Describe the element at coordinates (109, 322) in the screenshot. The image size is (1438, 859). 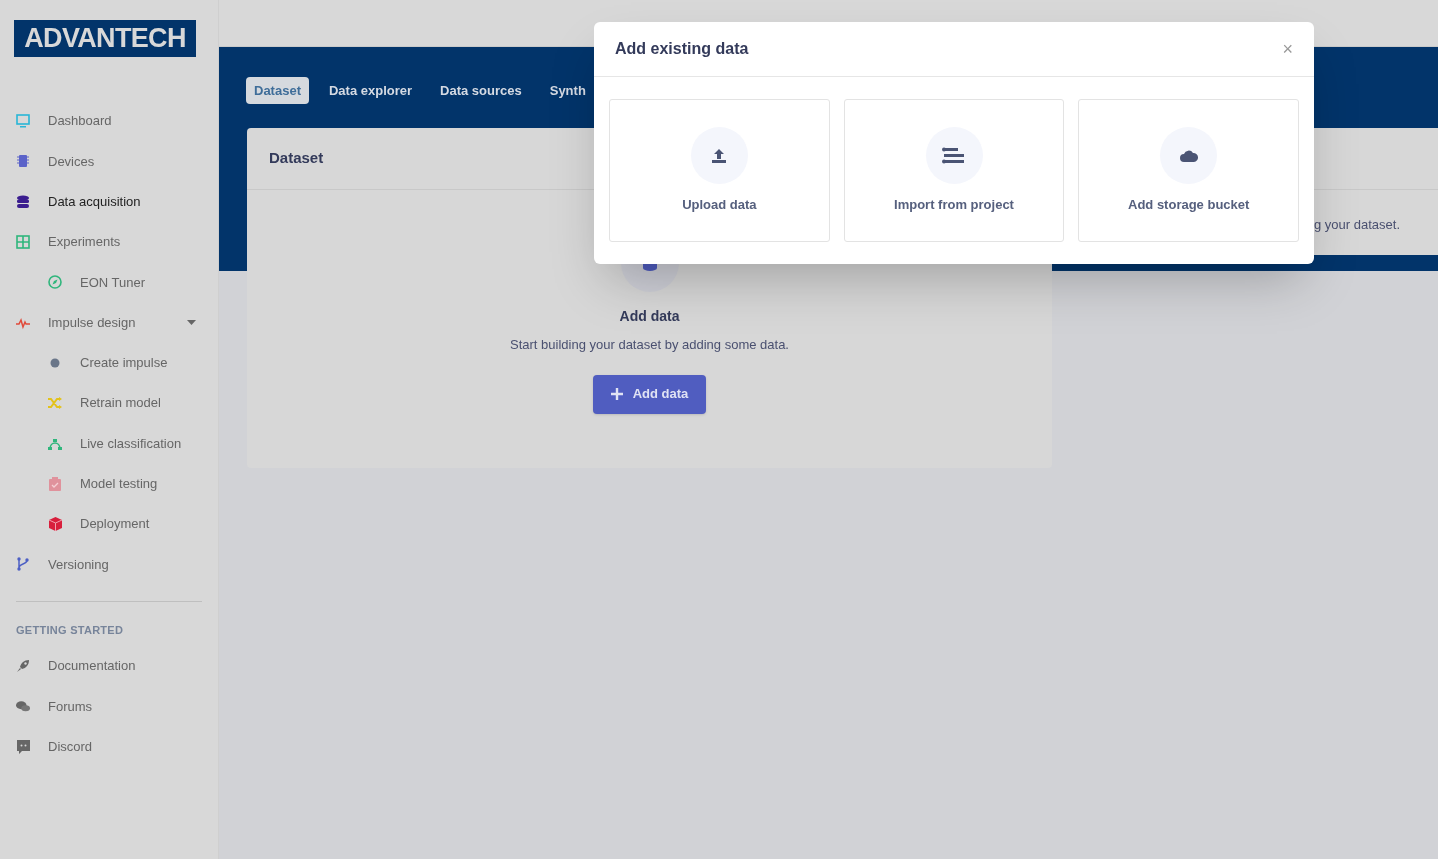
I see `nav-item: Impulse design` at that location.